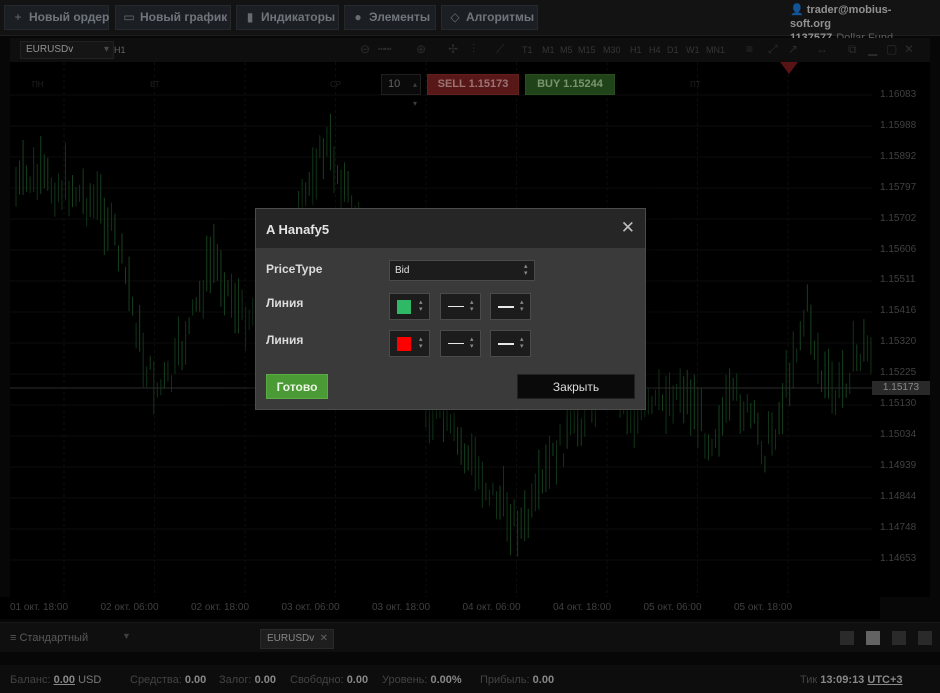  What do you see at coordinates (297, 386) in the screenshot?
I see `done-button: Готово` at bounding box center [297, 386].